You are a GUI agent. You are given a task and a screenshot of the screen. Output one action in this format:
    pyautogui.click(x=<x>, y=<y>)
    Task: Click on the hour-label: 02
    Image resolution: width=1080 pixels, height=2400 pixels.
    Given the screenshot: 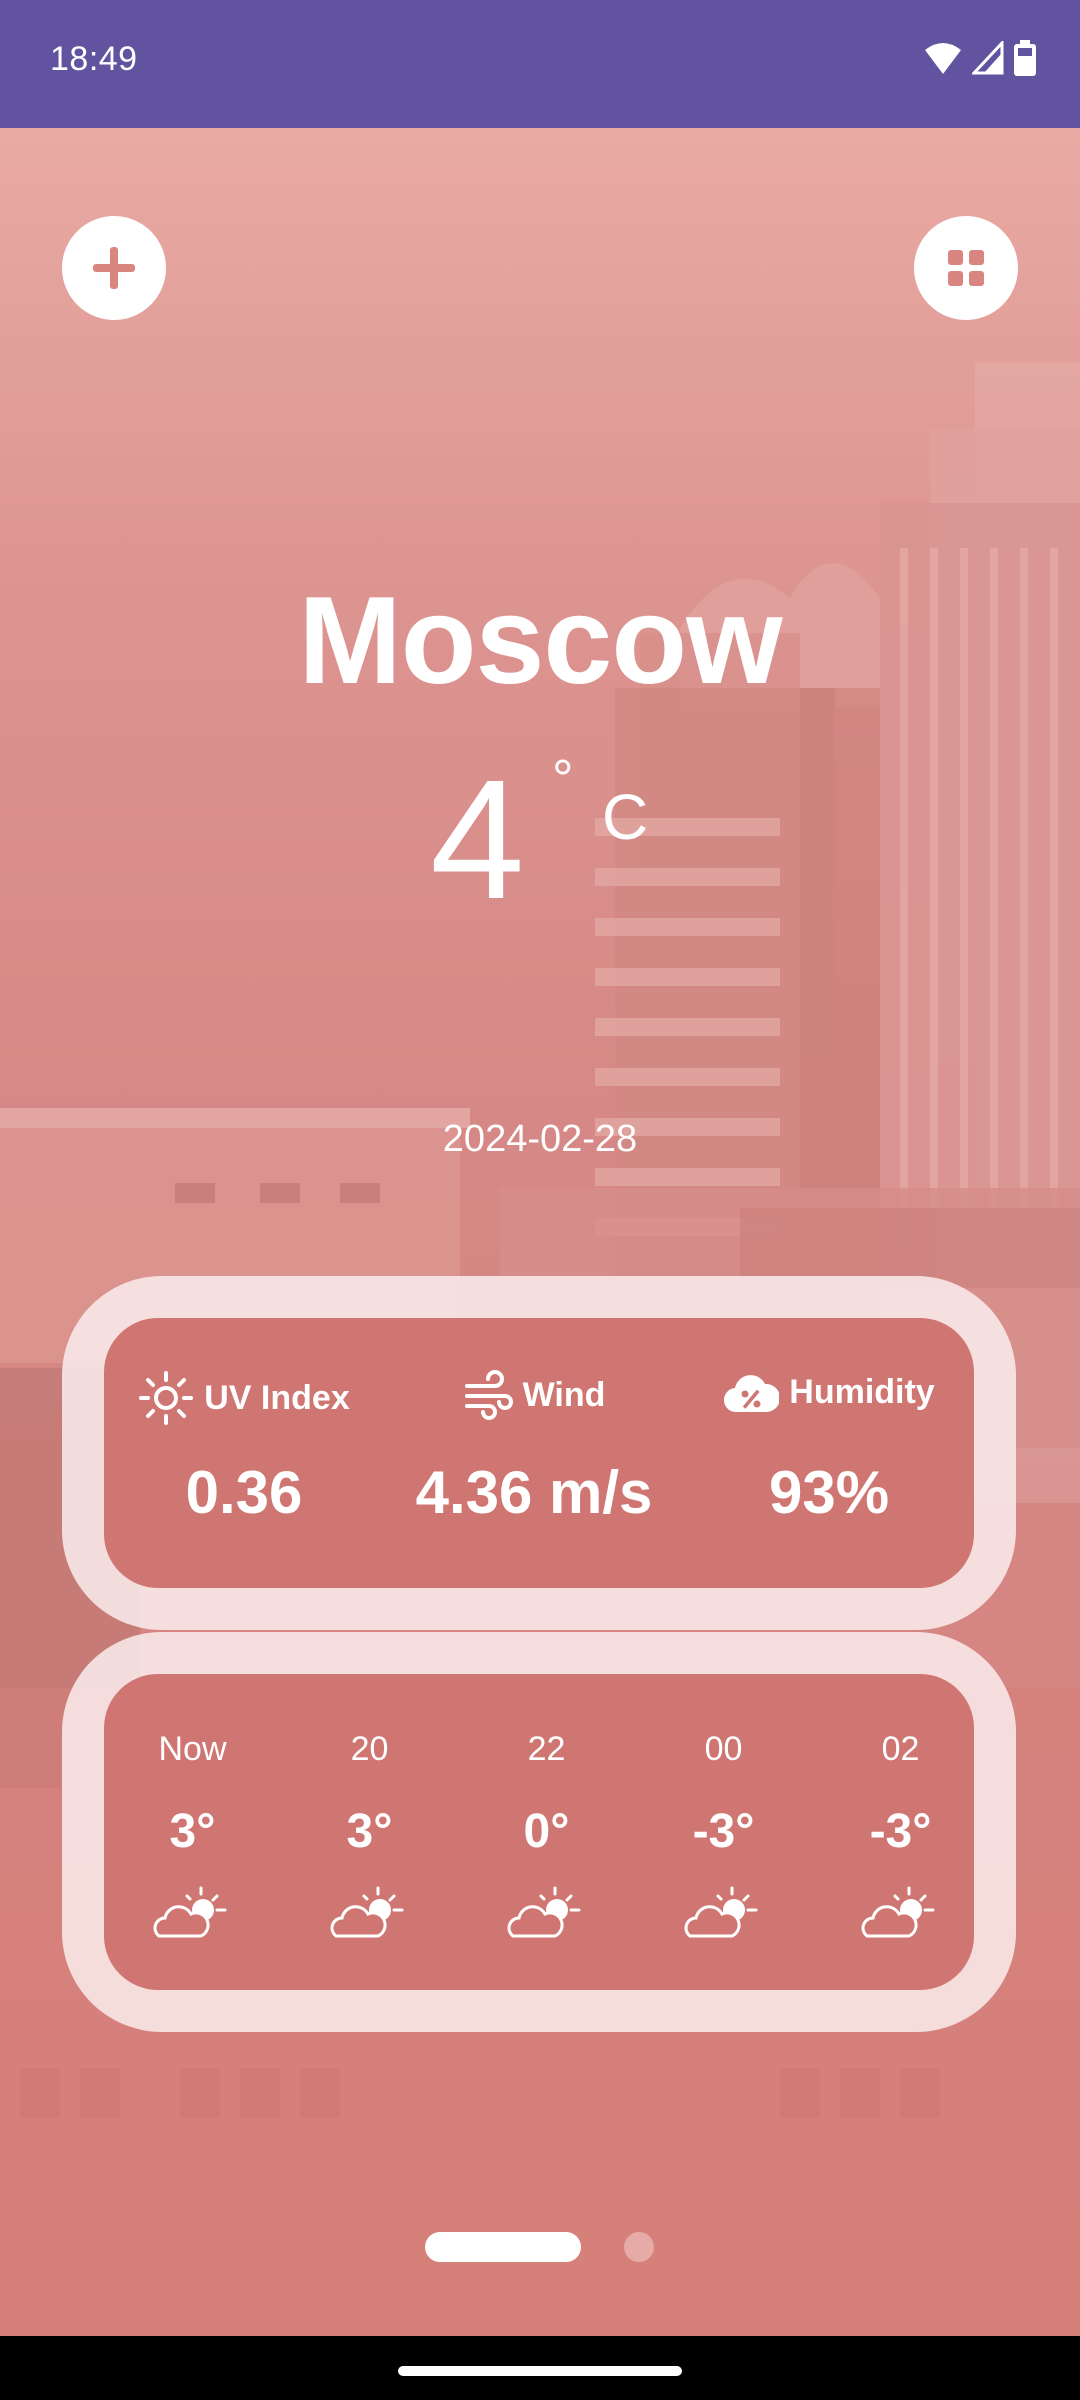 What is the action you would take?
    pyautogui.click(x=900, y=1749)
    